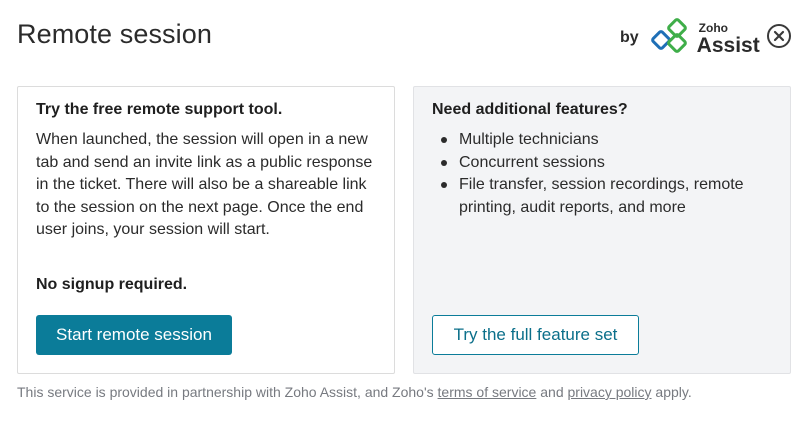  I want to click on no-signup-note: No signup required., so click(112, 284).